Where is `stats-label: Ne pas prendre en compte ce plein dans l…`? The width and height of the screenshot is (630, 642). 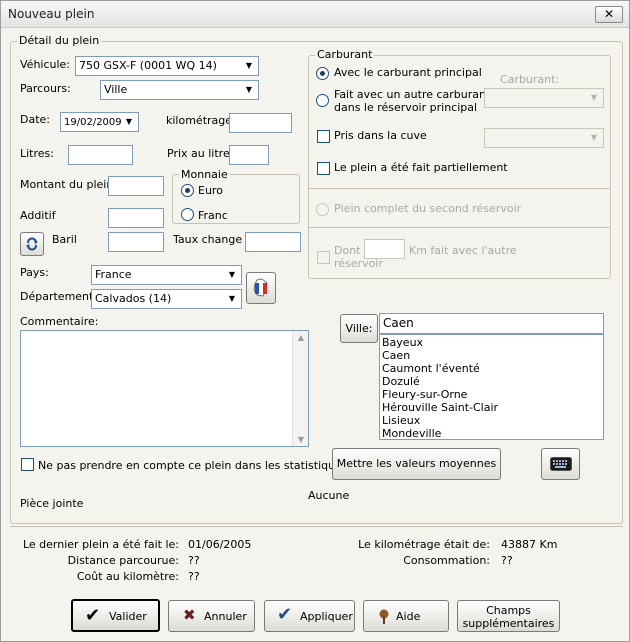
stats-label: Ne pas prendre en compte ce plein dans l… is located at coordinates (193, 465).